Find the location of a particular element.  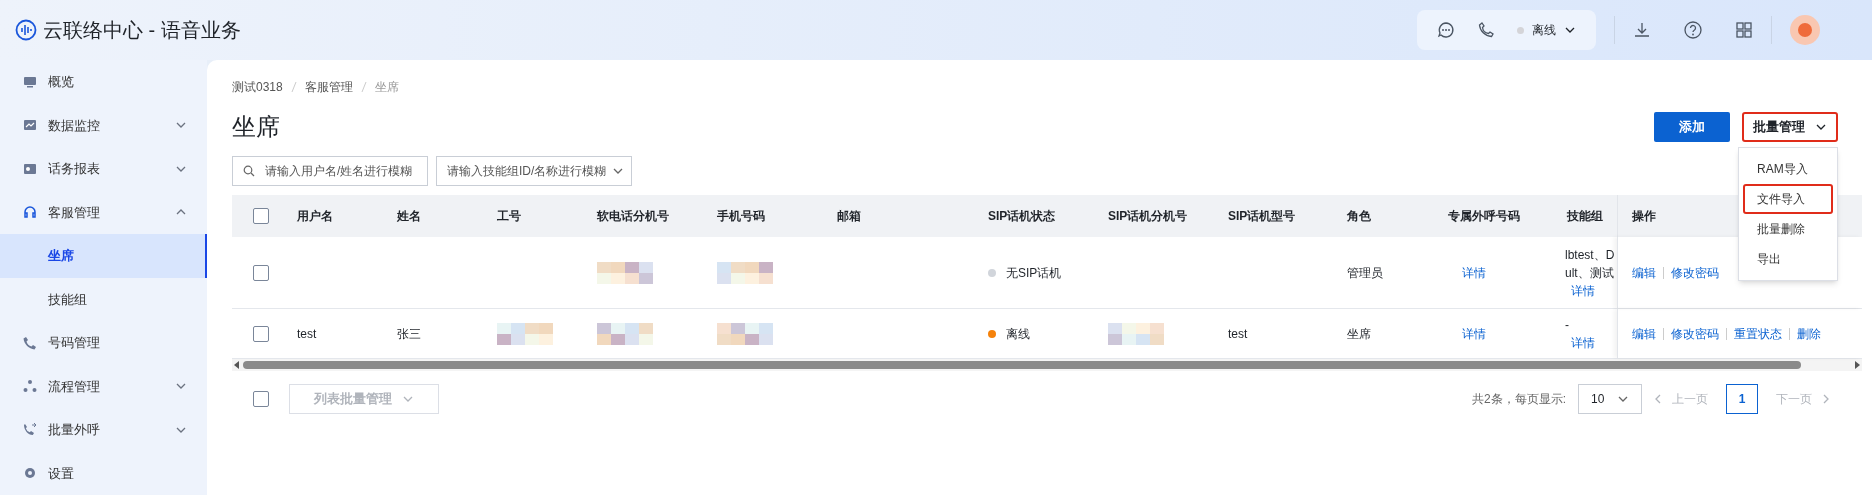

column-header: SIP话机状态 is located at coordinates (1022, 216).